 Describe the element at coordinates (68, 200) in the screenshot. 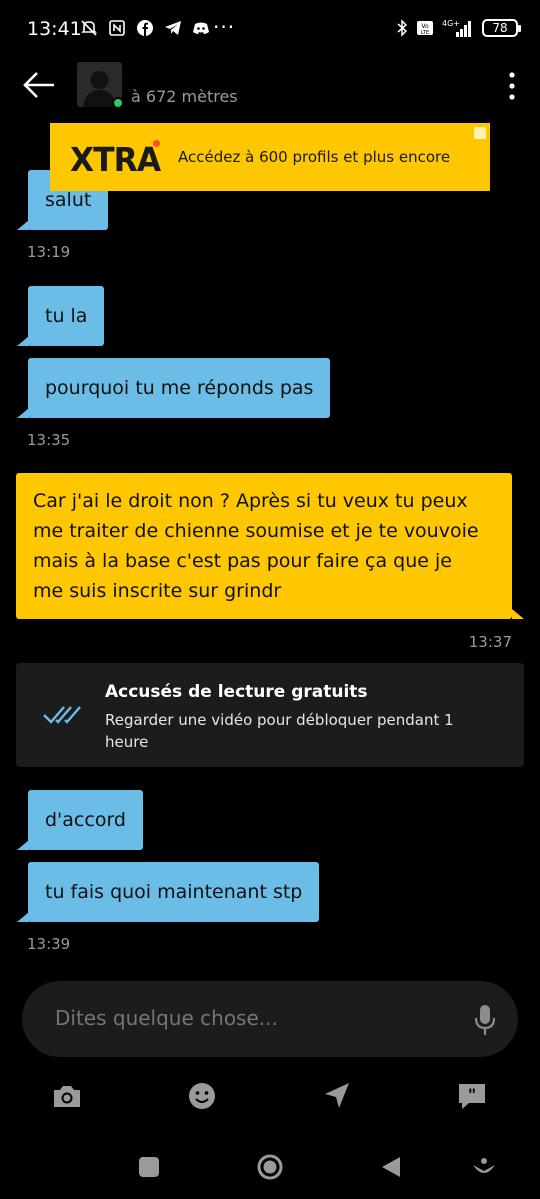

I see `message-text: salut` at that location.